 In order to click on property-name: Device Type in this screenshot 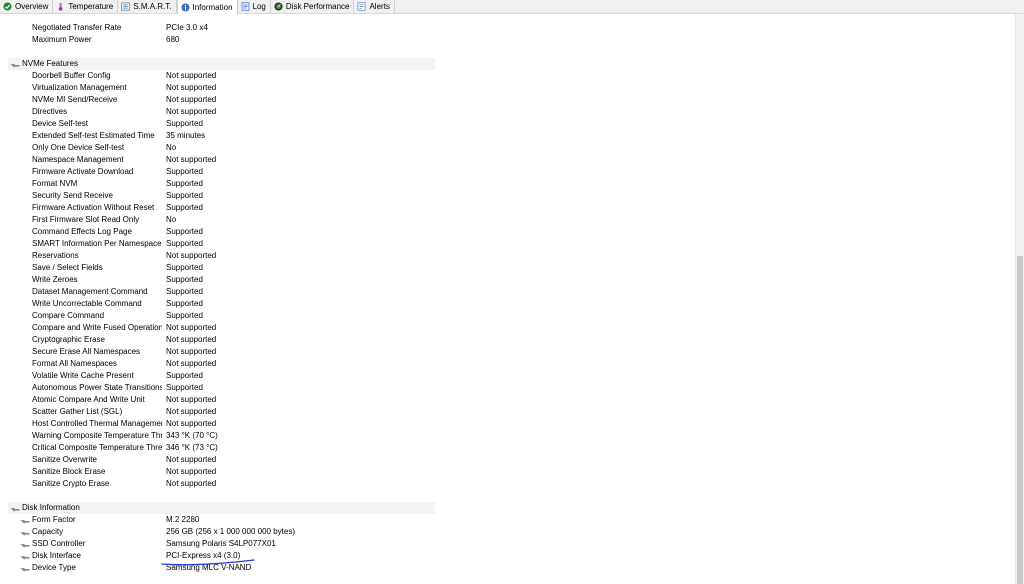, I will do `click(54, 567)`.